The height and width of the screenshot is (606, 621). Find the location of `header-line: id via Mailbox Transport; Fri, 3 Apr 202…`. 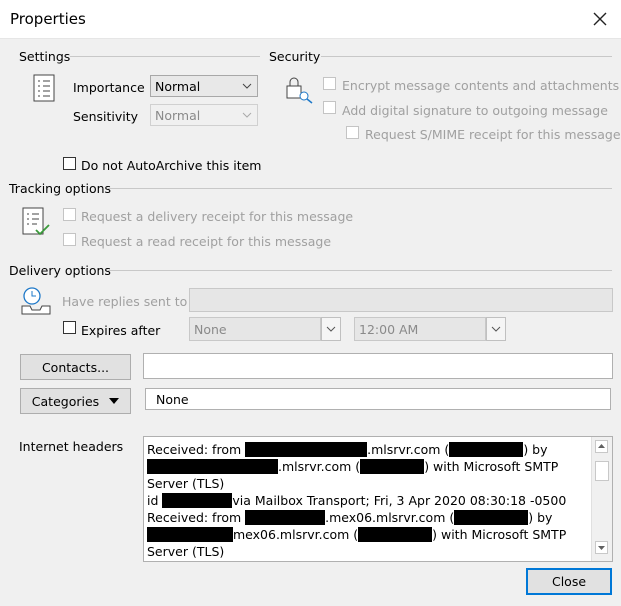

header-line: id via Mailbox Transport; Fri, 3 Apr 202… is located at coordinates (357, 500).